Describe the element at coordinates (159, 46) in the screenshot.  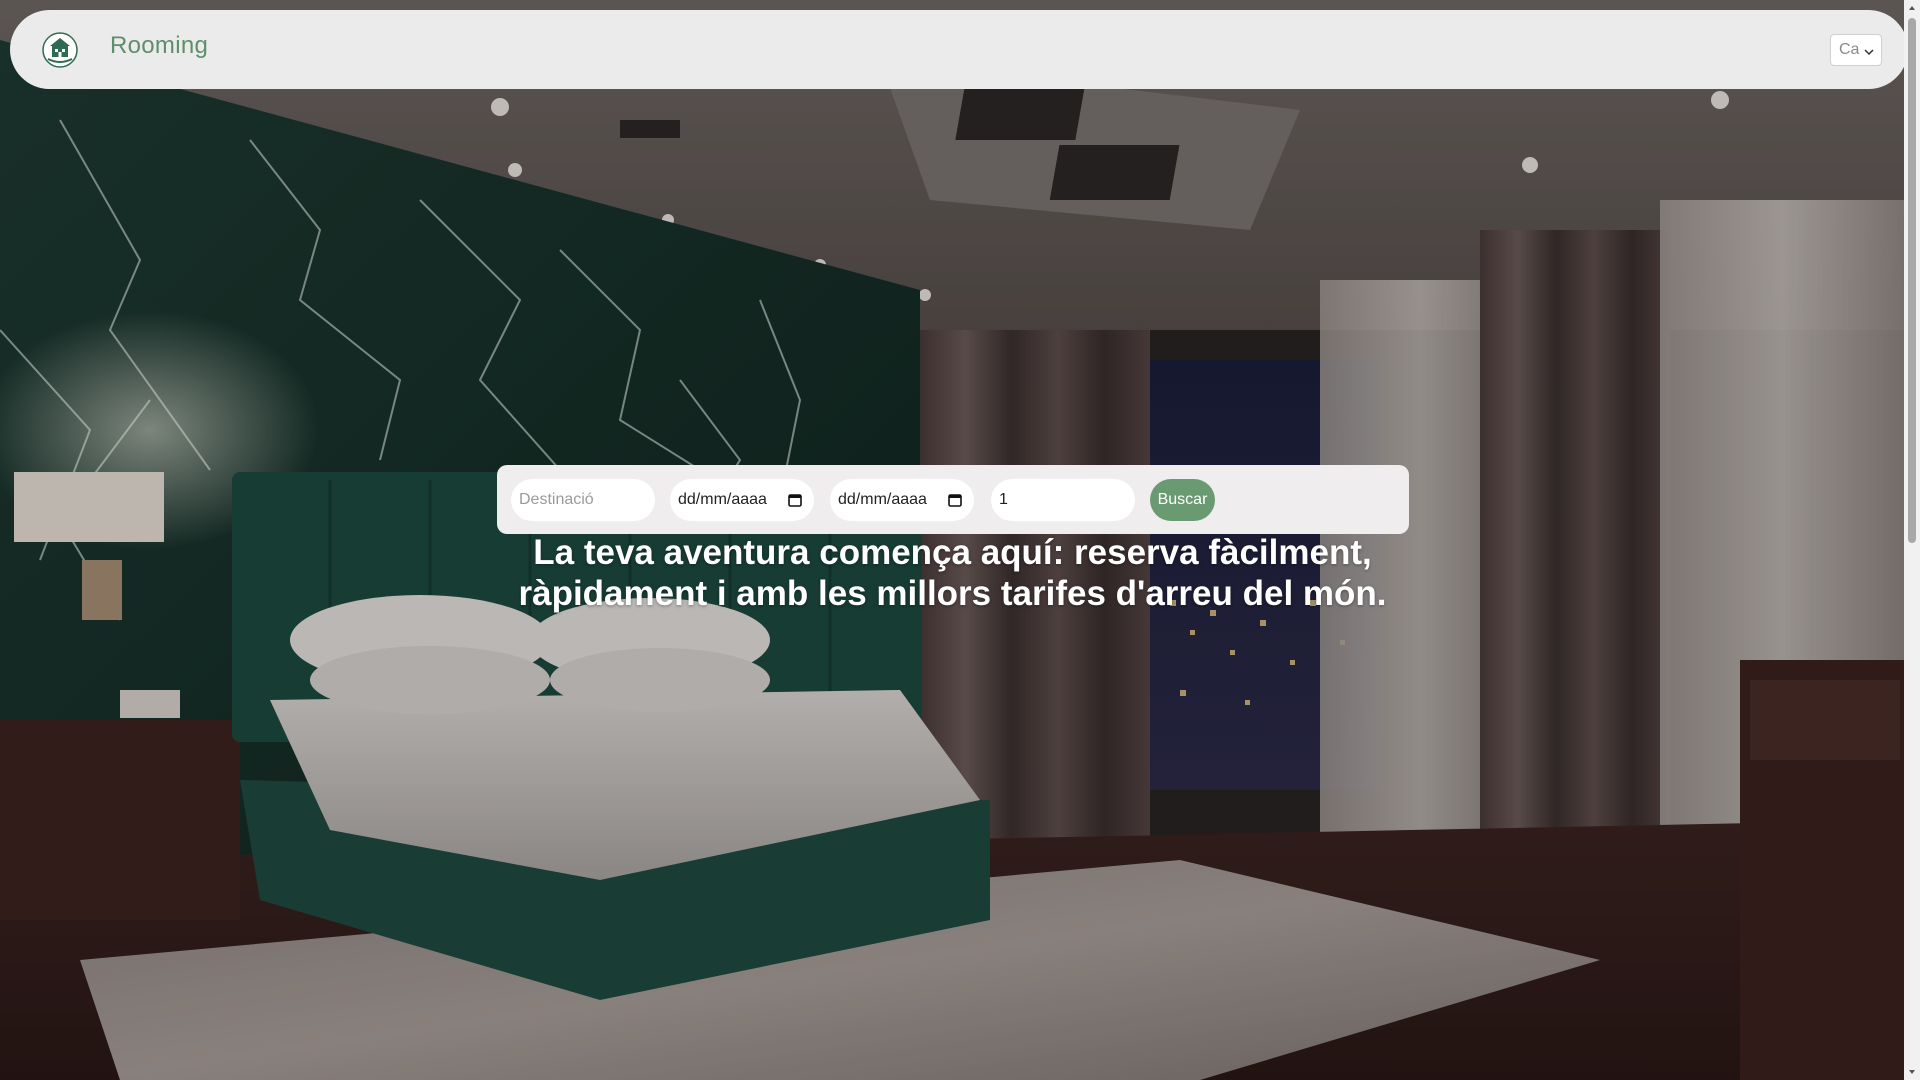
I see `brand-name: Rooming` at that location.